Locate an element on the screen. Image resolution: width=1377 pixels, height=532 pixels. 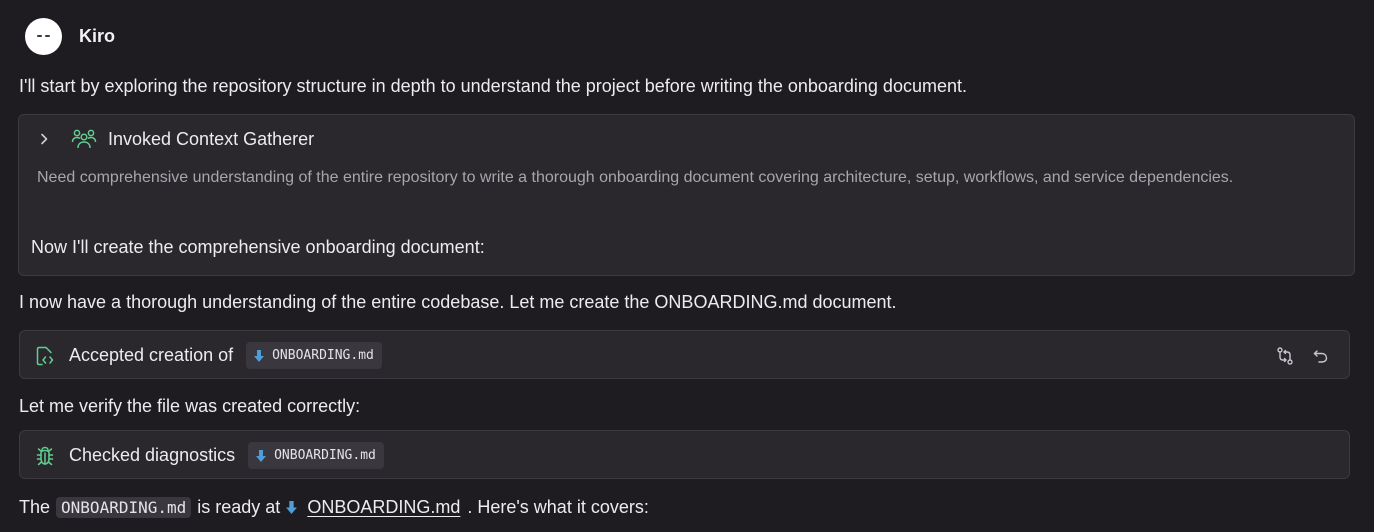
final-middle: is ready at is located at coordinates (239, 506).